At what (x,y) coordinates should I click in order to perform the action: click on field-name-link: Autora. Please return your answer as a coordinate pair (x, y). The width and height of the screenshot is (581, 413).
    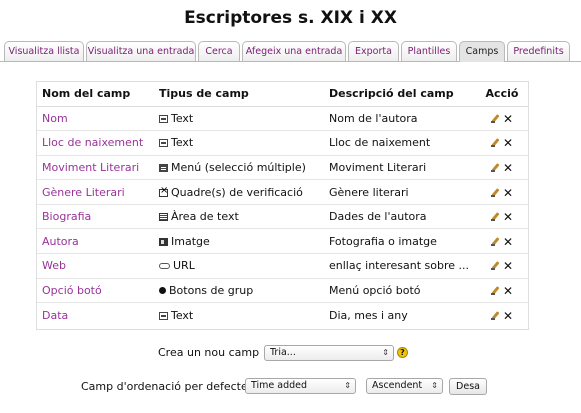
    Looking at the image, I should click on (95, 241).